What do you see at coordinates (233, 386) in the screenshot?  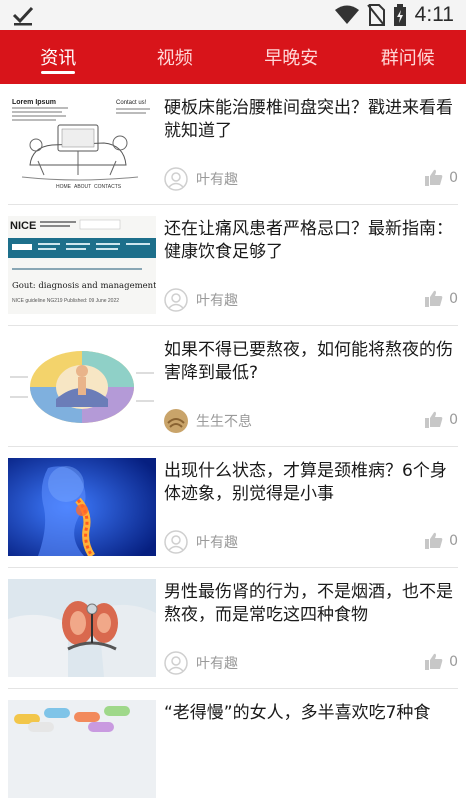 I see `article-item: 如果不得已要熬夜，如何能将熬夜的伤害降到最低? 生生不息 0` at bounding box center [233, 386].